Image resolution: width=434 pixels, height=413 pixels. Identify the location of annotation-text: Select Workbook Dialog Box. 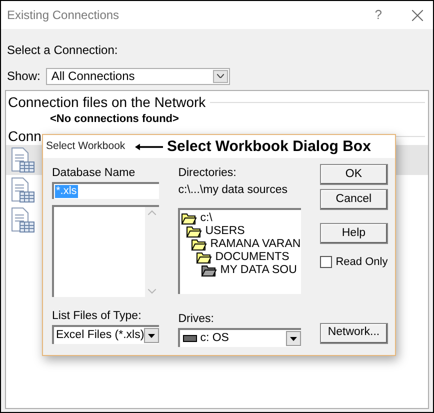
(269, 147).